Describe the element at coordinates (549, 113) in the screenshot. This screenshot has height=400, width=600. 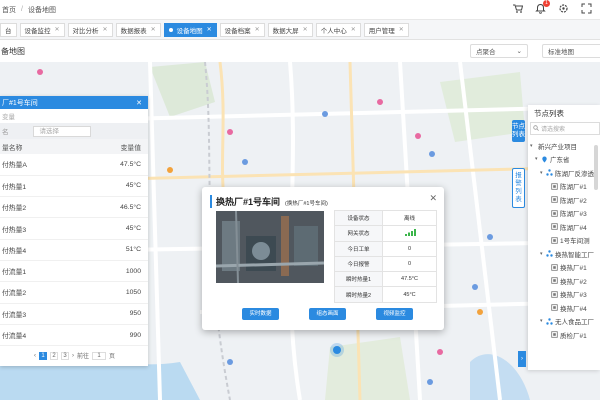
I see `node-list-title: 节点列表` at that location.